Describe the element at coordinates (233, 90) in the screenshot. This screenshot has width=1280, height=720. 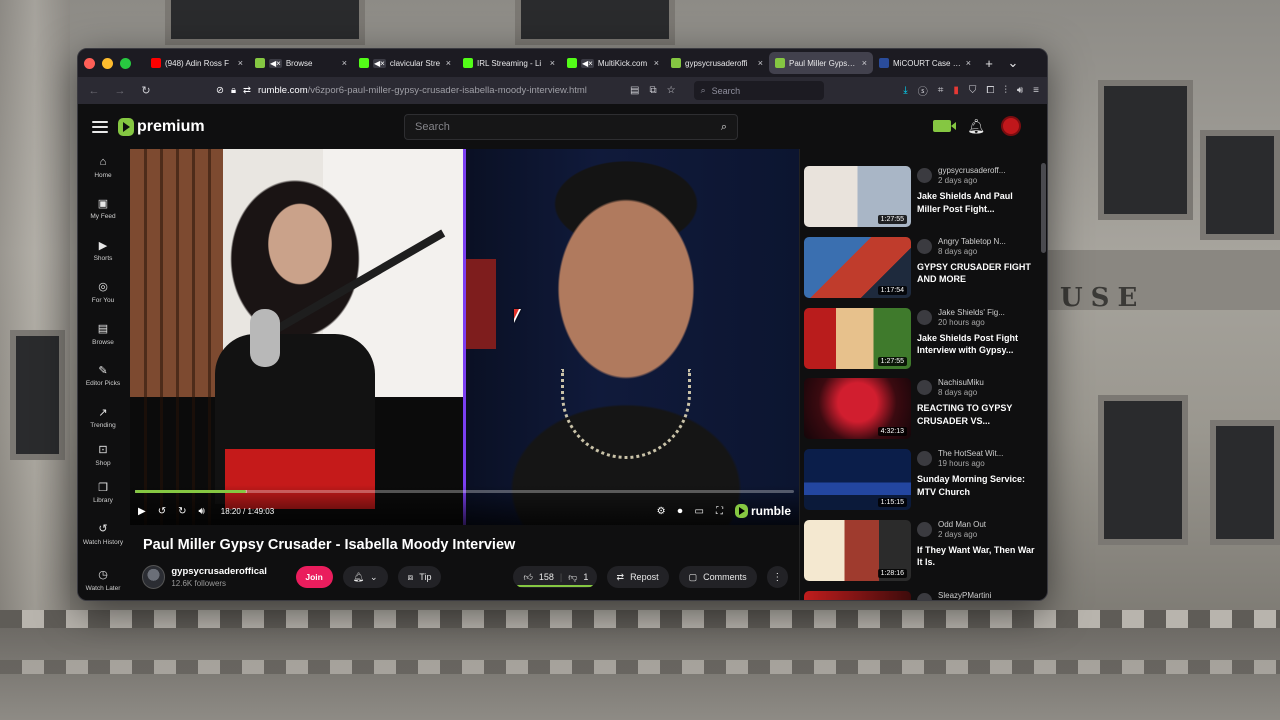
I see `lock-icon: 🔒︎` at that location.